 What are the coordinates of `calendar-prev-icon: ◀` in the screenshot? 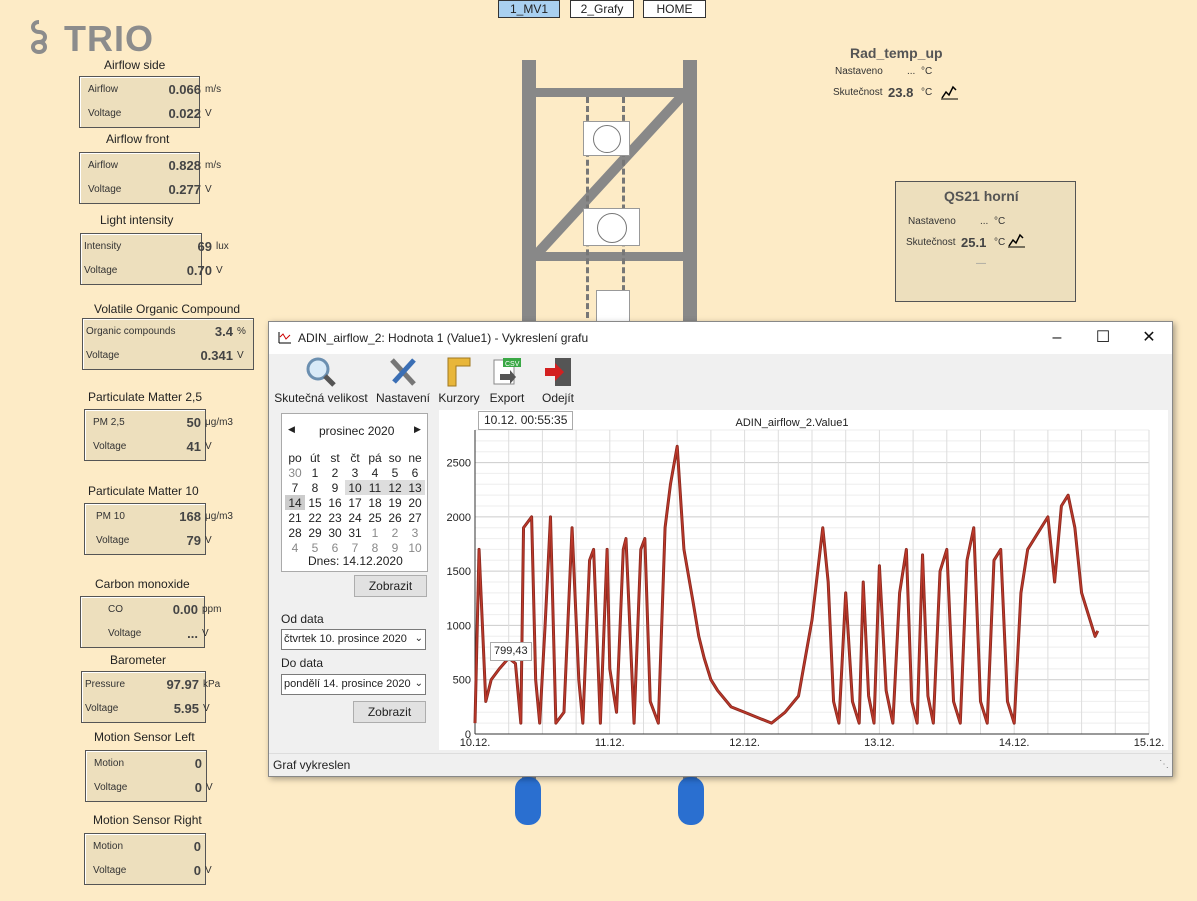 It's located at (291, 429).